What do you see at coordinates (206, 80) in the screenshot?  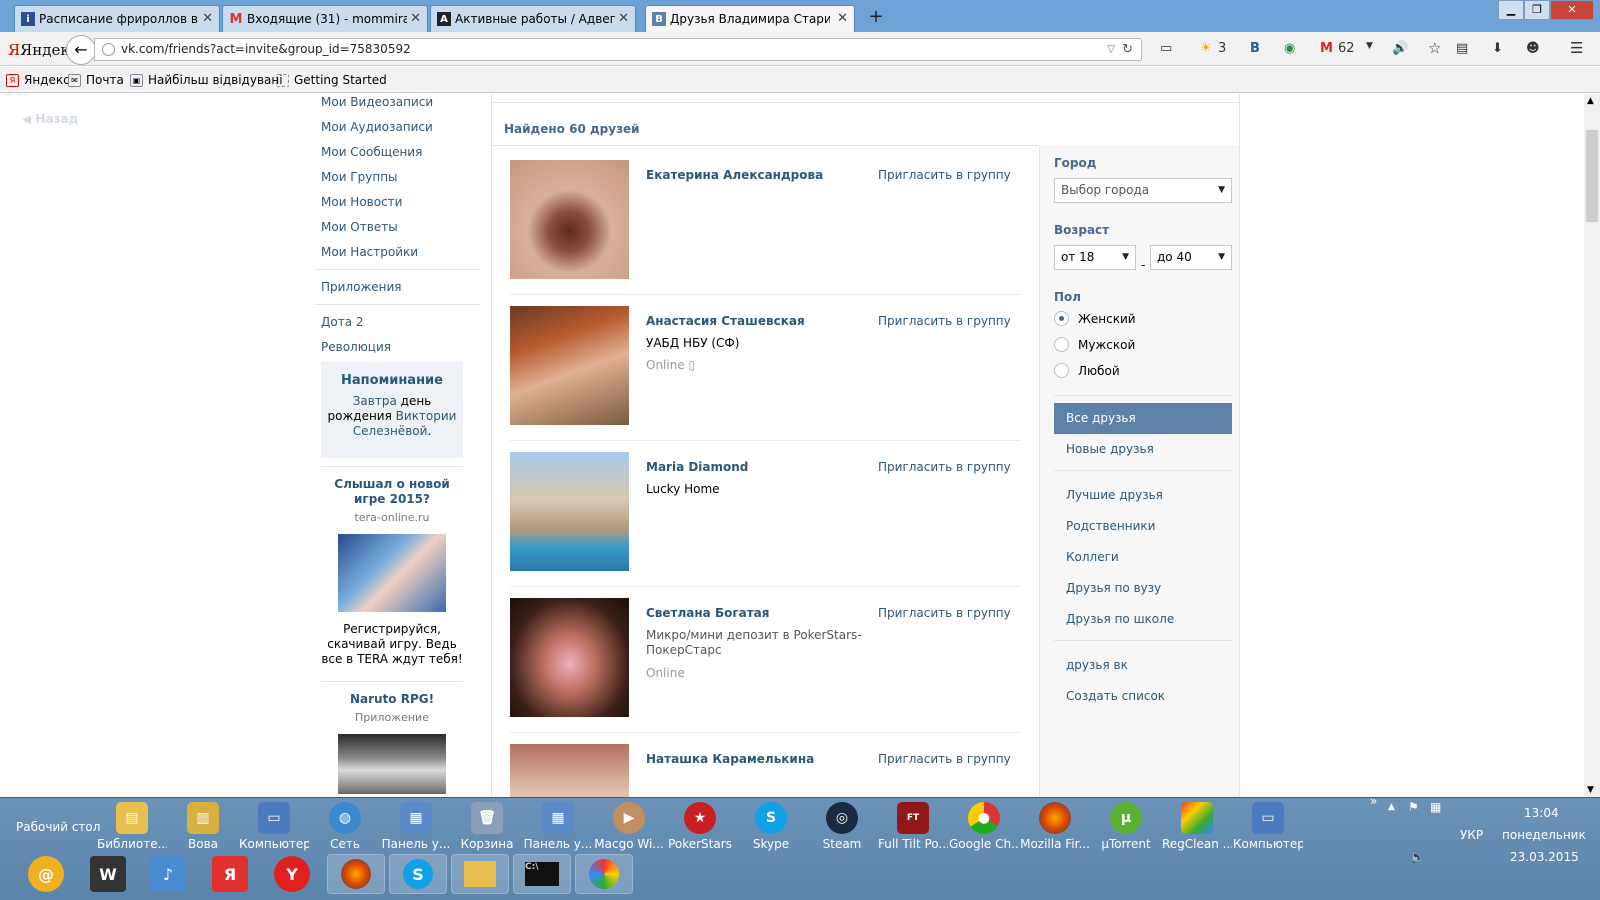 I see `bookmark-most-visited: ▣ Найбільш відвідувані` at bounding box center [206, 80].